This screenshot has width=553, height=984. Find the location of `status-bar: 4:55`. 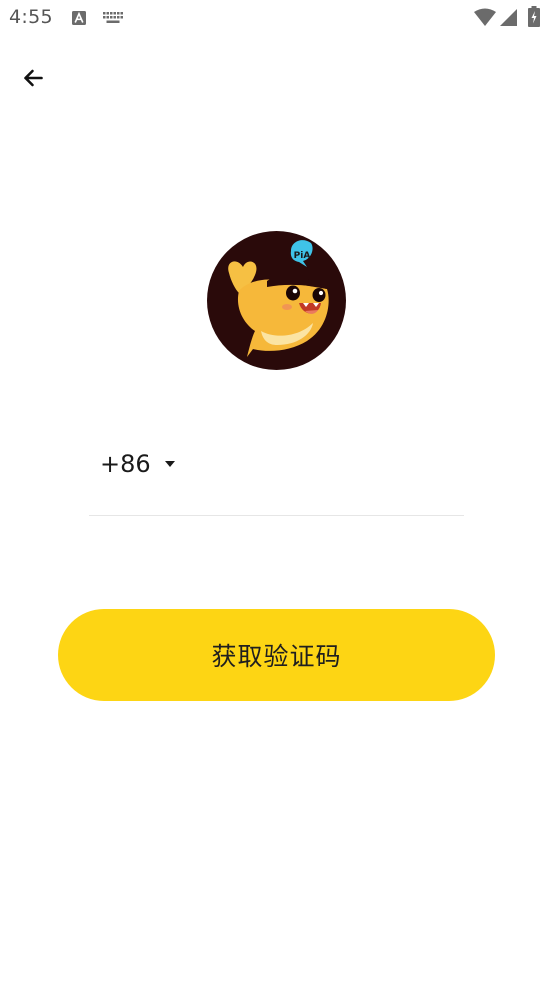

status-bar: 4:55 is located at coordinates (276, 18).